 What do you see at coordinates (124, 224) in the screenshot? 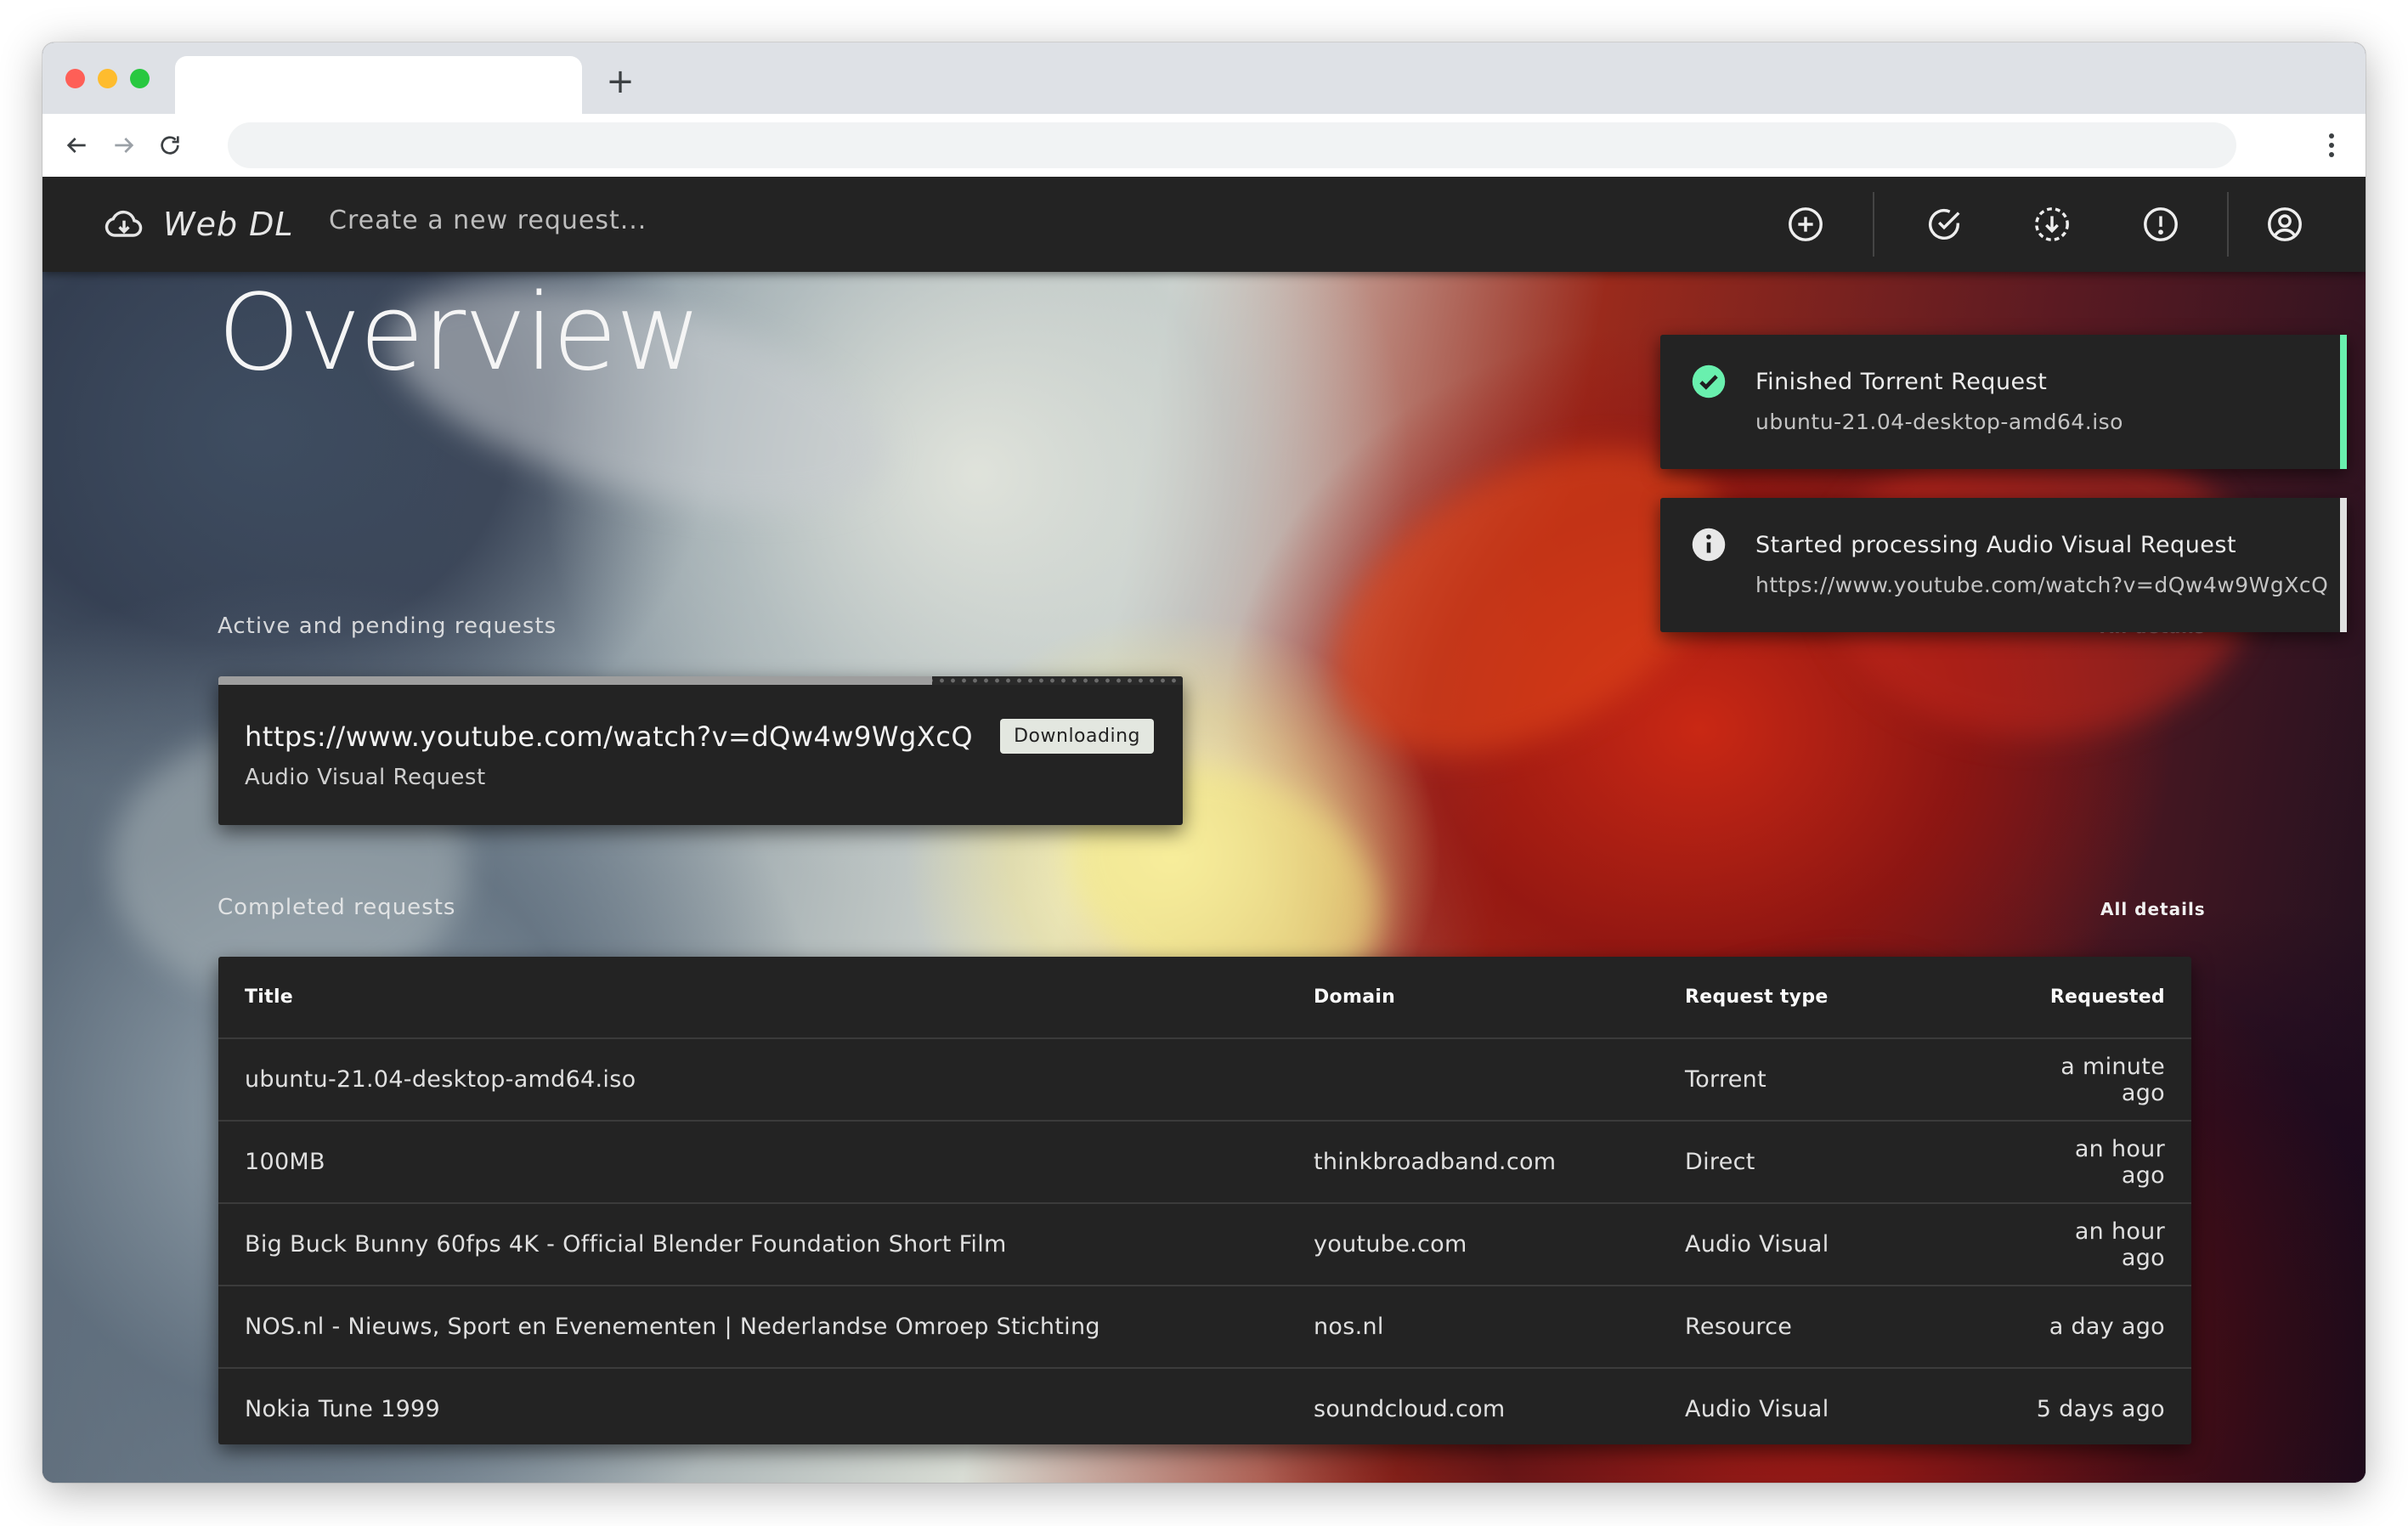
I see `cloud-download-icon` at bounding box center [124, 224].